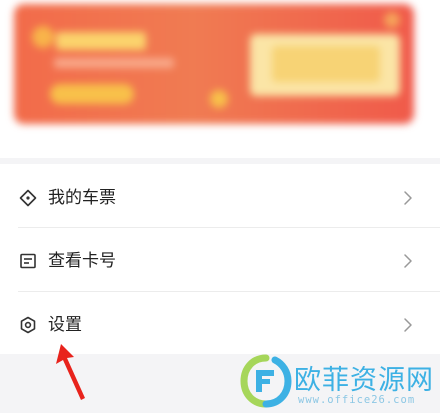 The image size is (440, 413). I want to click on menu-item-label: 查看卡号, so click(82, 260).